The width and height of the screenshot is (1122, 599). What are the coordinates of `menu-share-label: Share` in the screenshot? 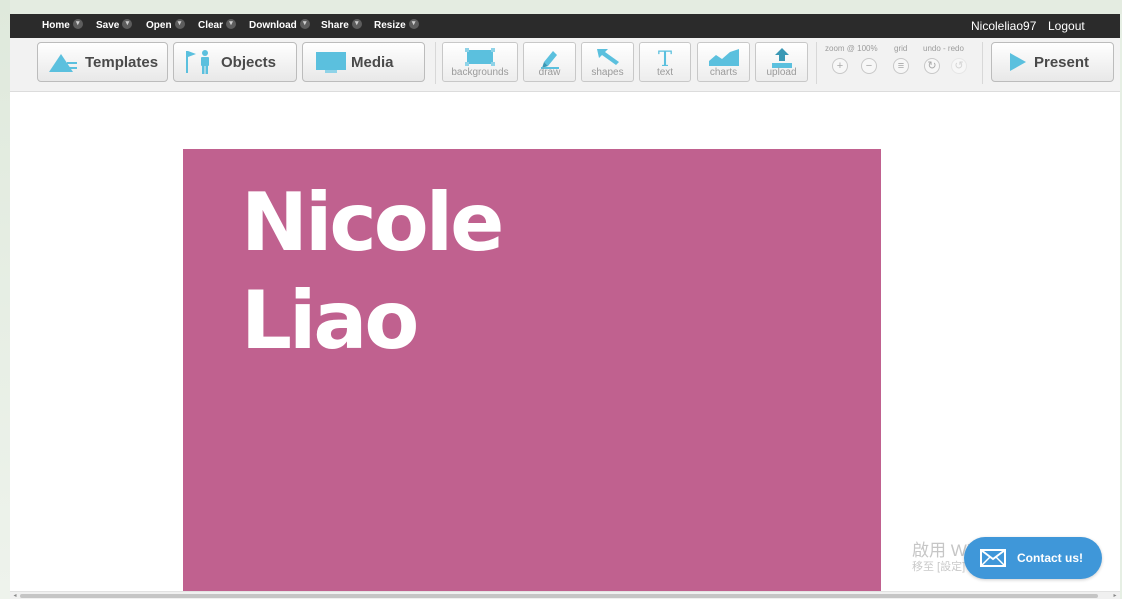 It's located at (335, 25).